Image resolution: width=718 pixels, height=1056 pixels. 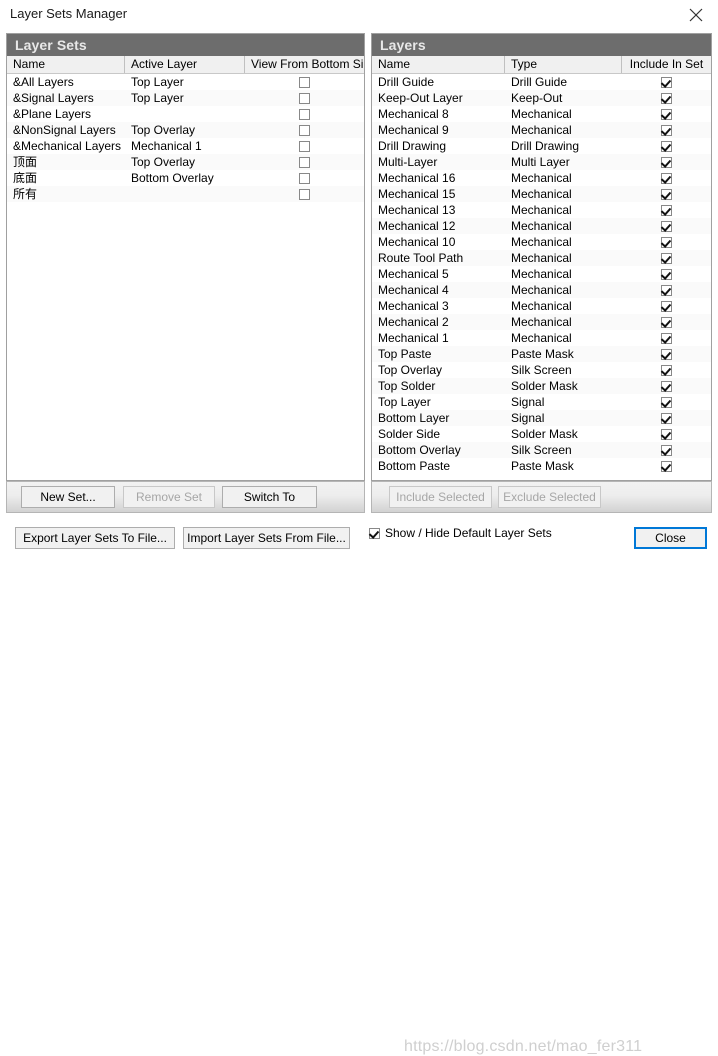 I want to click on column-header-include-in-set: Include In Set, so click(x=666, y=64).